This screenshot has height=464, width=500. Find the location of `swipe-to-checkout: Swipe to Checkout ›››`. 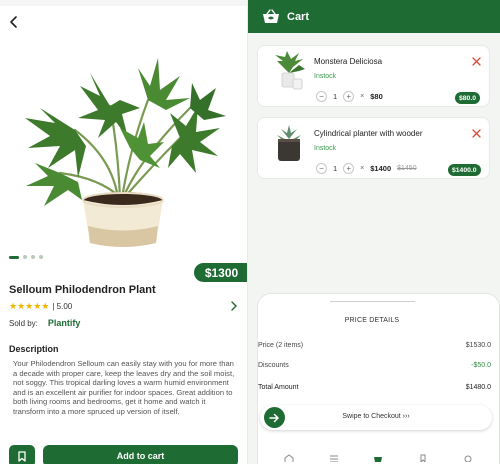

swipe-to-checkout: Swipe to Checkout ››› is located at coordinates (376, 417).